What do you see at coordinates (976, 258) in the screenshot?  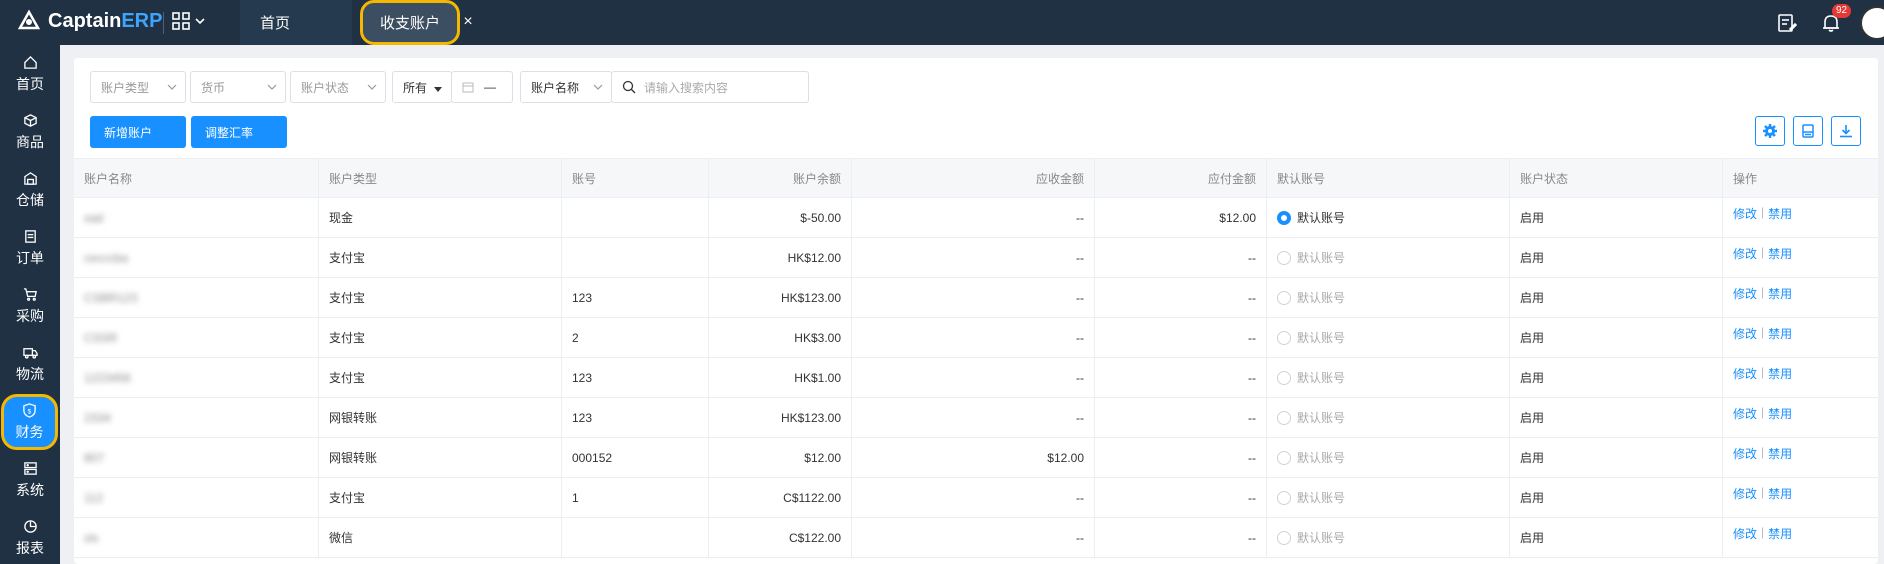 I see `table-row: cecccba 支付宝 HK$12.00 -- -- 默认账号 启用 修改 | 禁用` at bounding box center [976, 258].